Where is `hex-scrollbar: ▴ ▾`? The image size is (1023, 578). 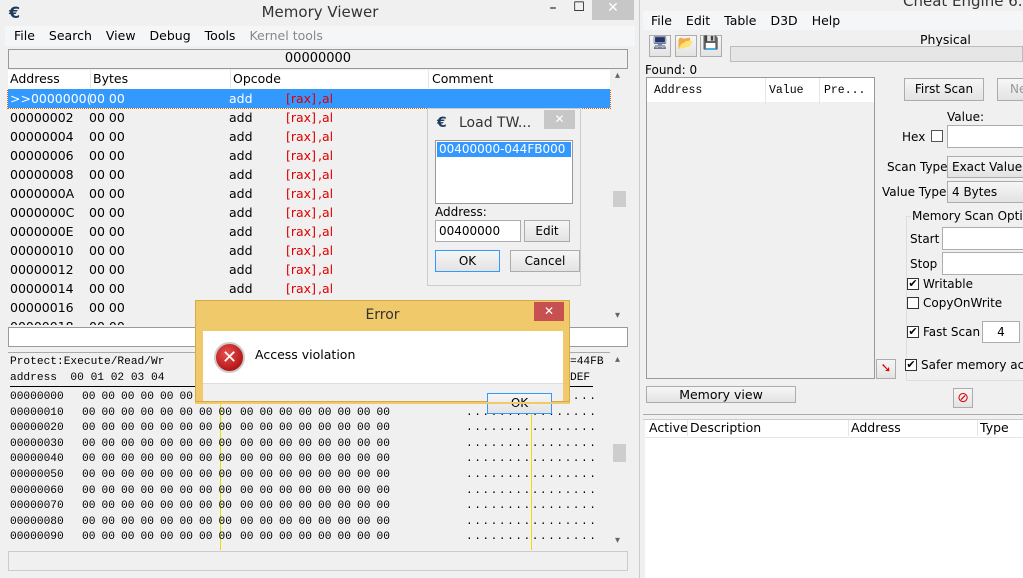
hex-scrollbar: ▴ ▾ is located at coordinates (619, 451).